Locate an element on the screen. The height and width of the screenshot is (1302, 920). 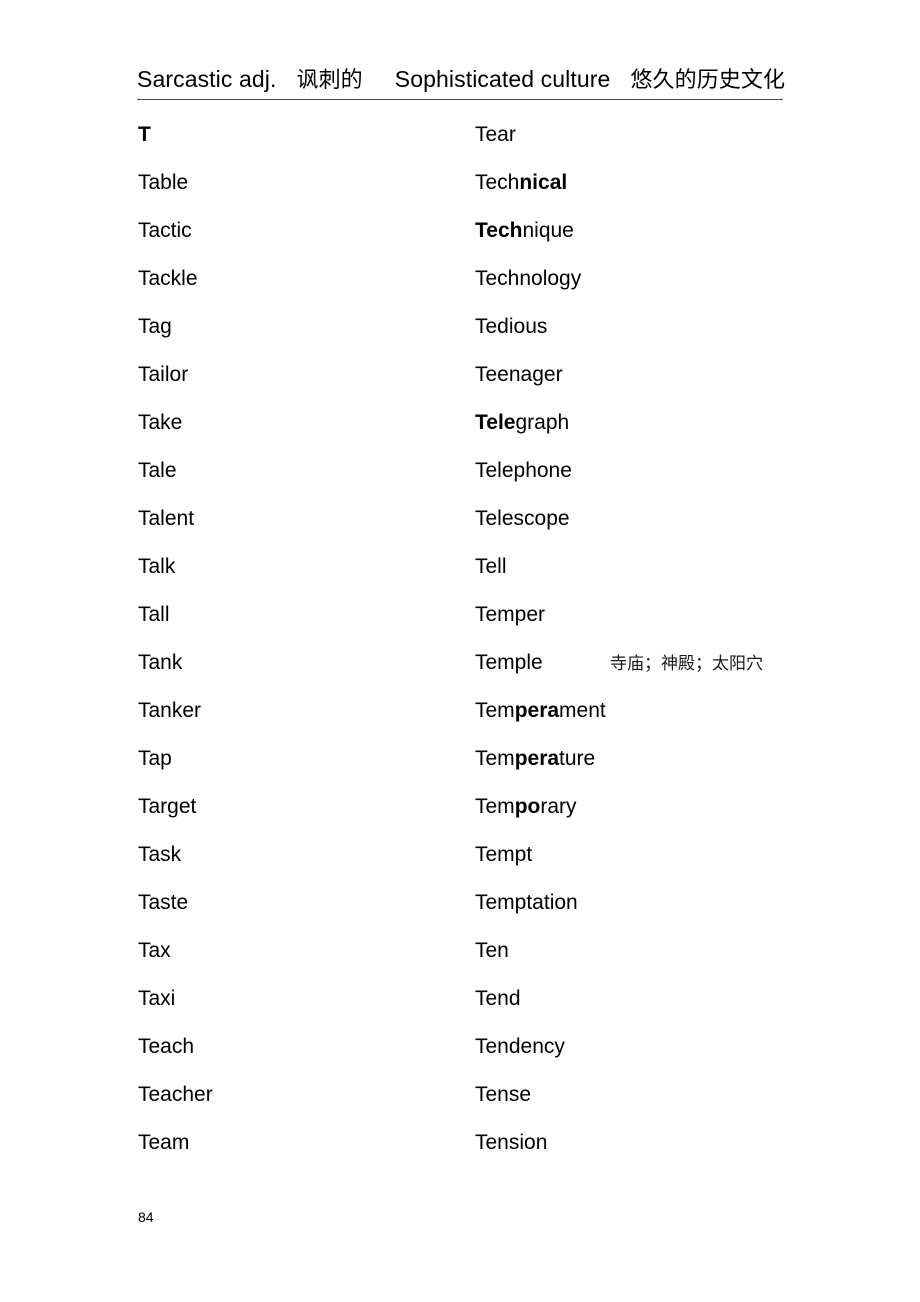
header-entry1-word: Sarcastic adj. is located at coordinates (207, 79).